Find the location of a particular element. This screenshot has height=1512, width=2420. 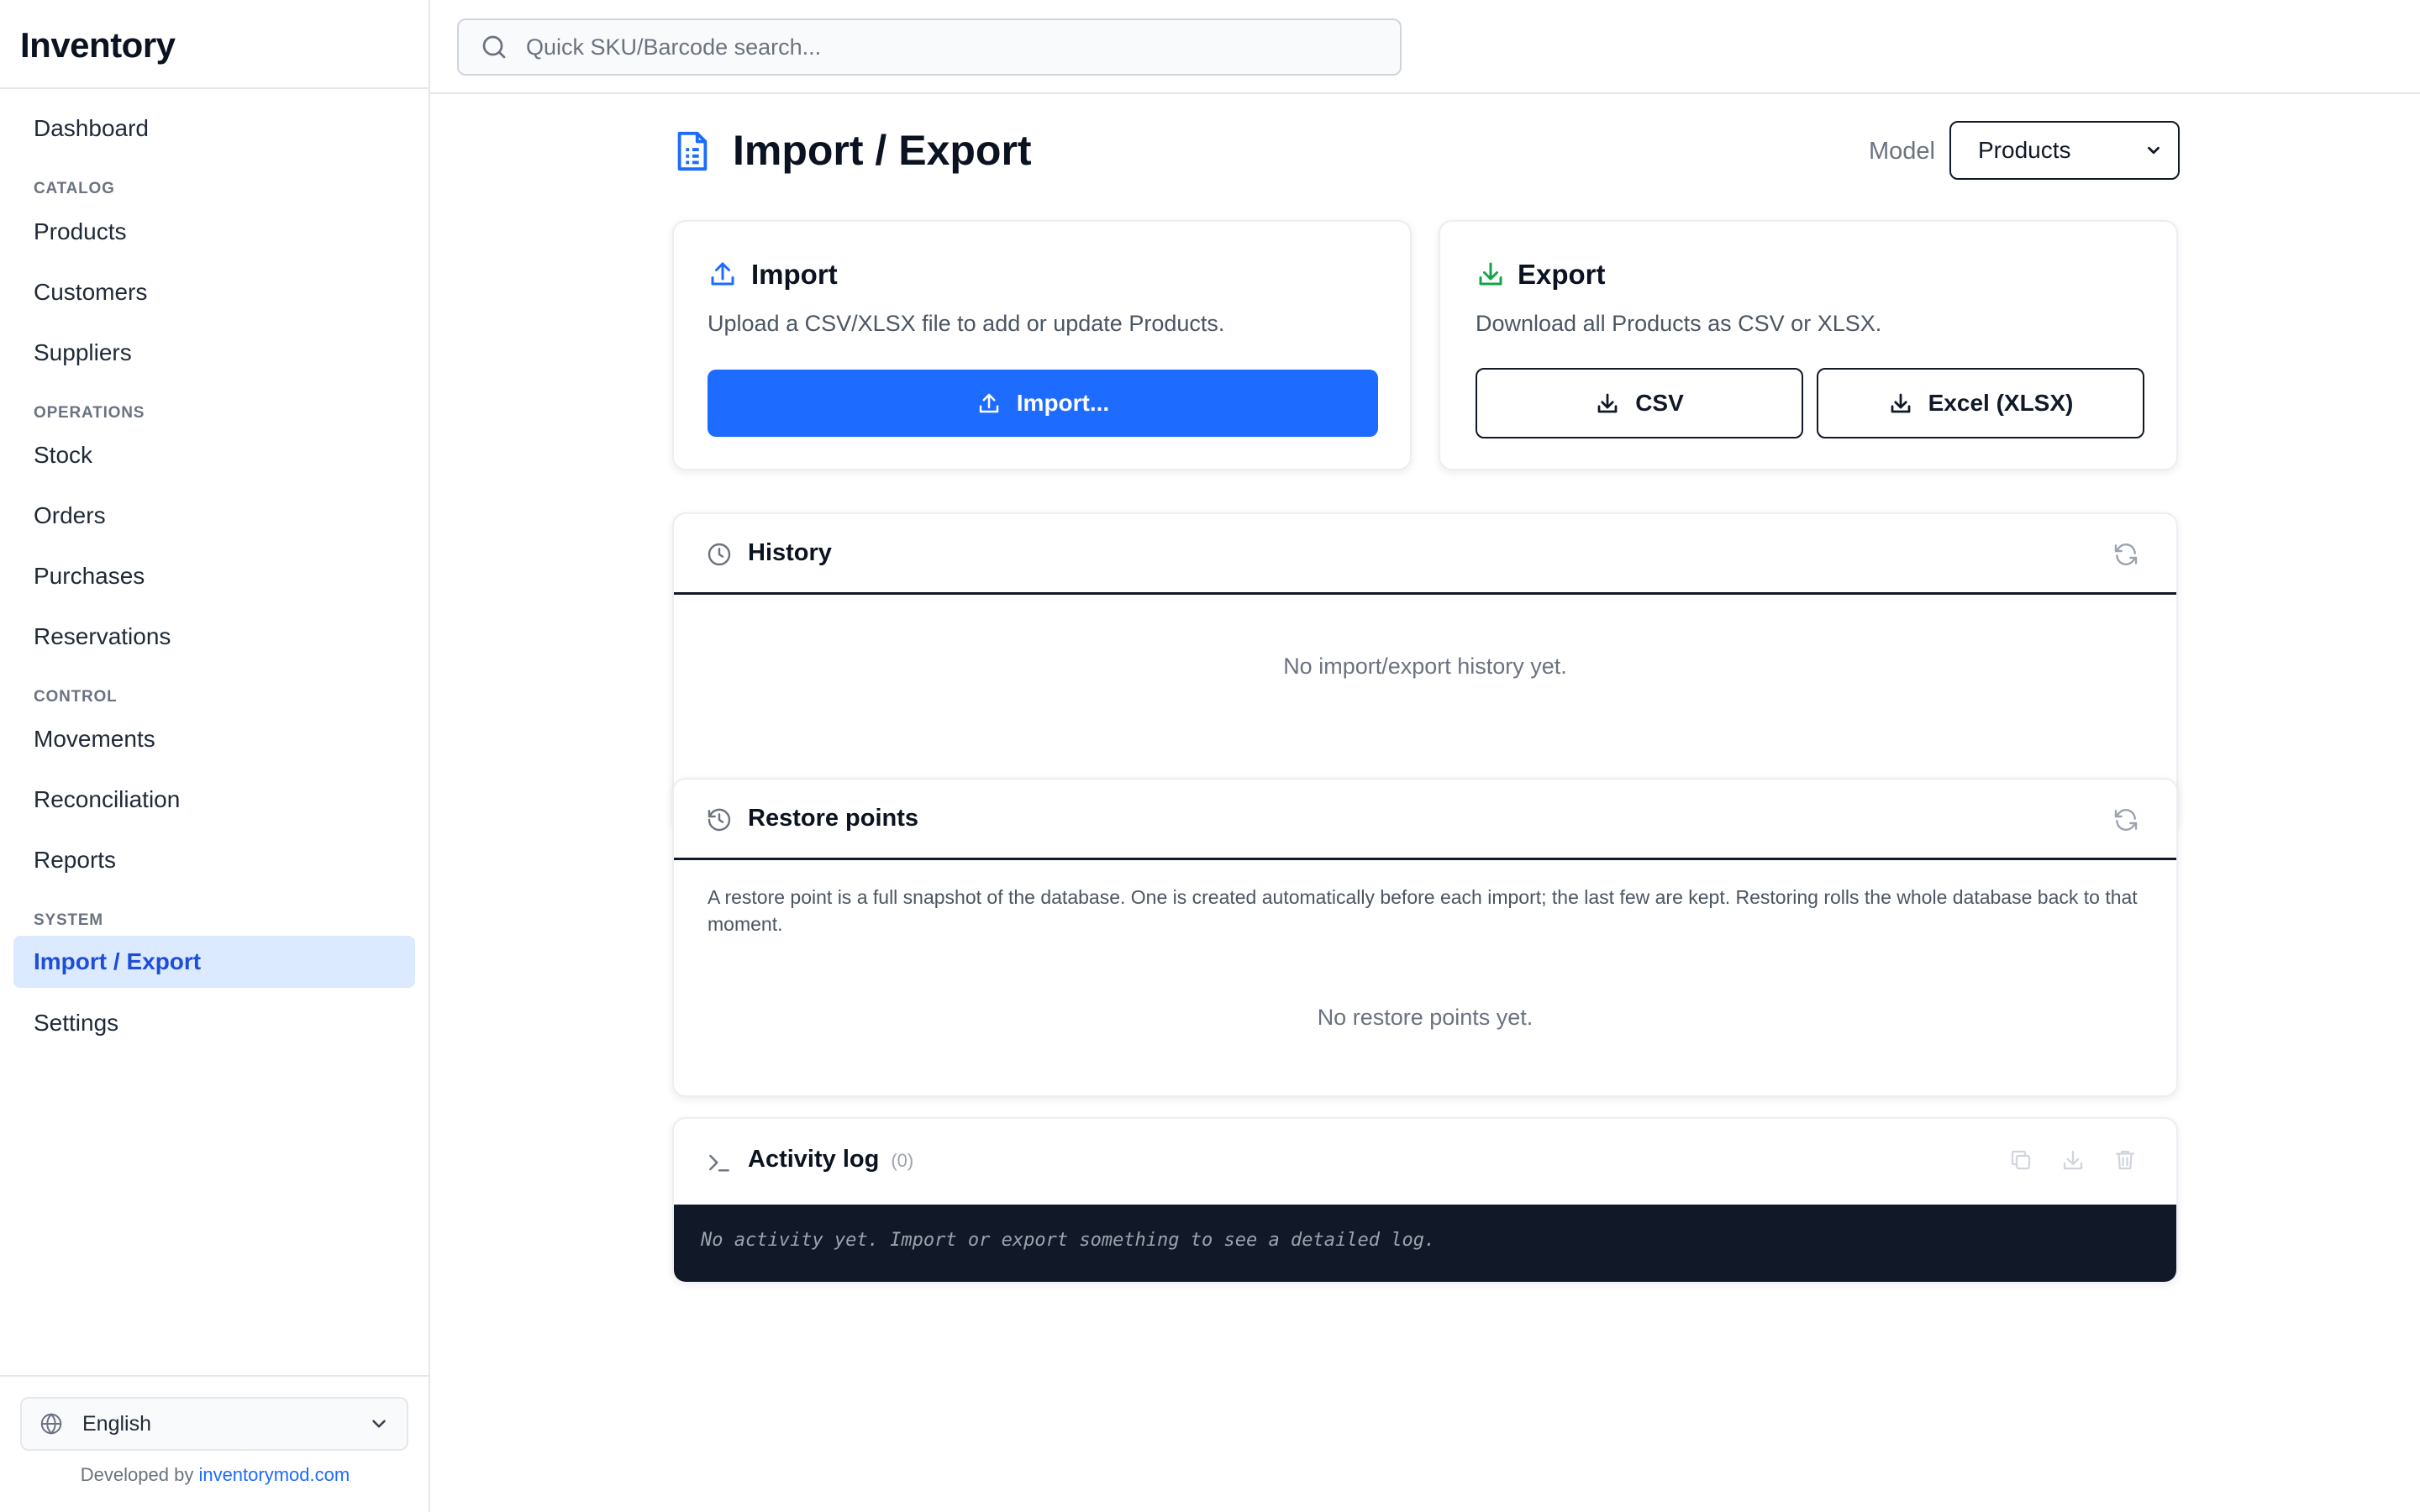

sidebar-item-customers: Customers is located at coordinates (214, 292).